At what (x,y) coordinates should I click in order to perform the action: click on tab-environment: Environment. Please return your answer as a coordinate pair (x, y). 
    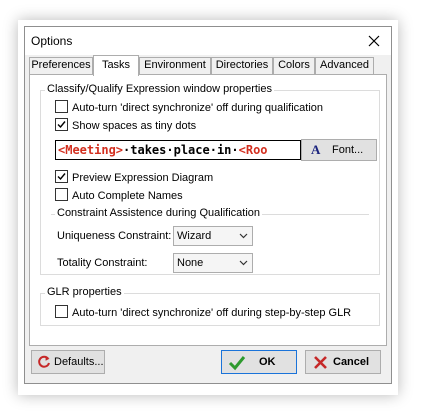
    Looking at the image, I should click on (175, 65).